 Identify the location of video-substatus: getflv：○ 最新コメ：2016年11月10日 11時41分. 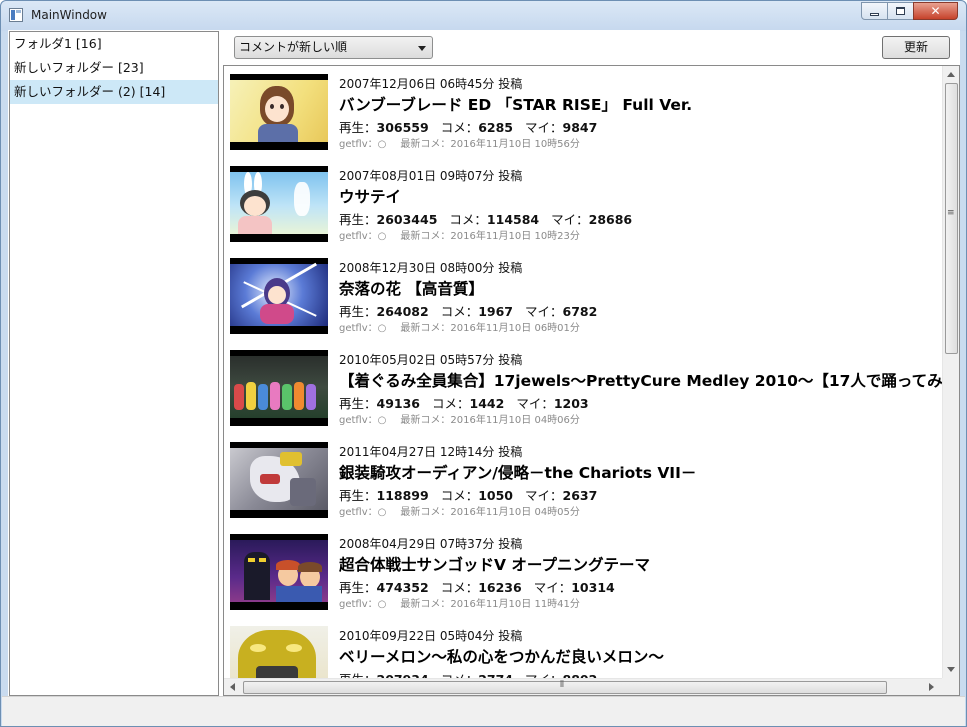
(459, 602).